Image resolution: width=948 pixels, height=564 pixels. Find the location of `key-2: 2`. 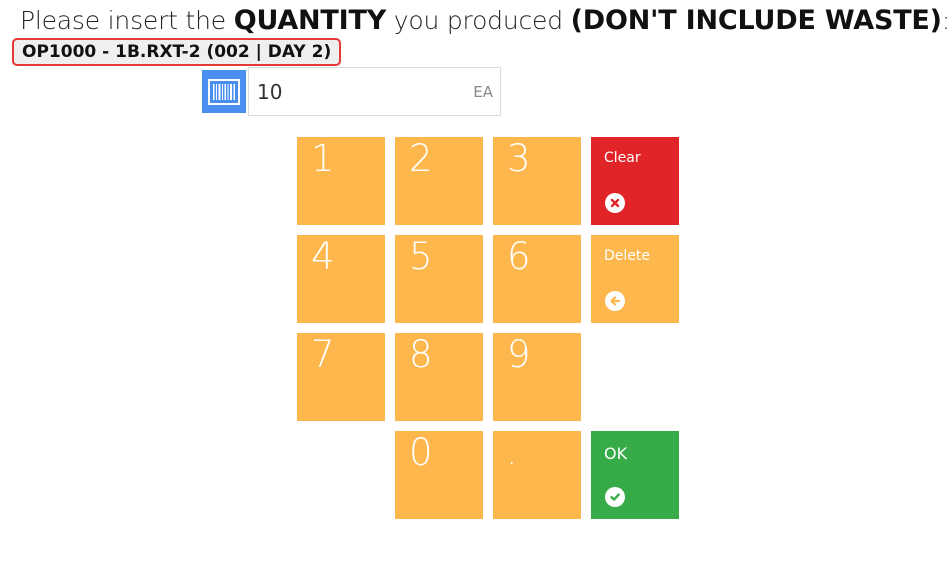

key-2: 2 is located at coordinates (439, 181).